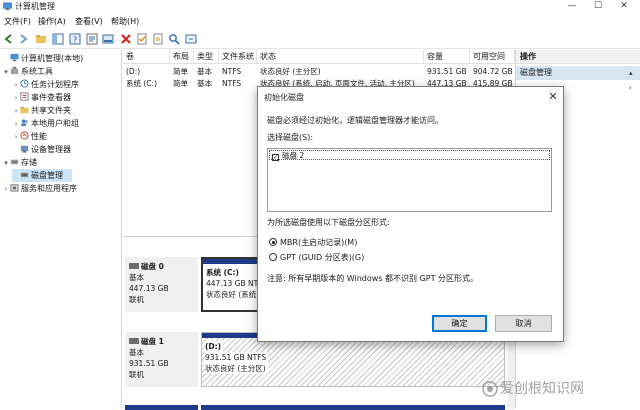  Describe the element at coordinates (161, 407) in the screenshot. I see `disk-2-strip` at that location.